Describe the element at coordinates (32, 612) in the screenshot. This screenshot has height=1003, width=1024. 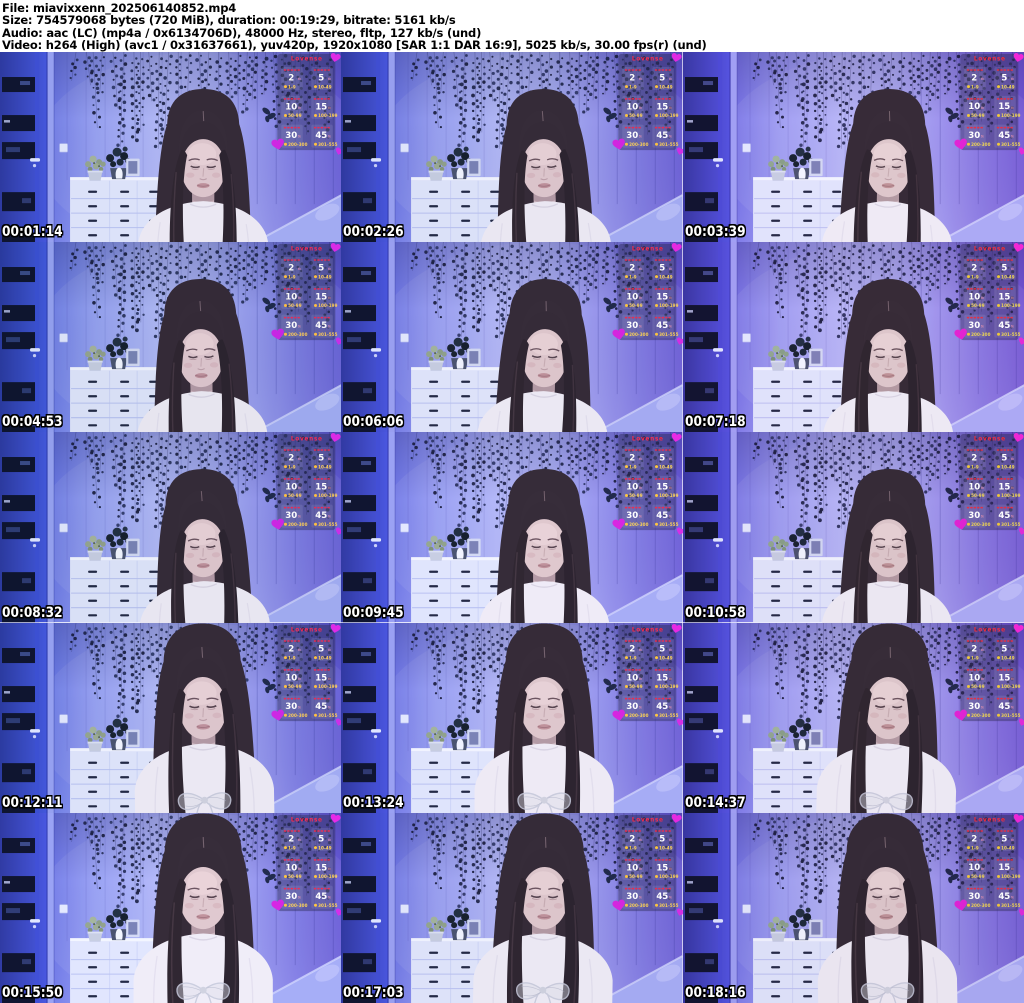
I see `timestamp-overlay: 00:08:32` at that location.